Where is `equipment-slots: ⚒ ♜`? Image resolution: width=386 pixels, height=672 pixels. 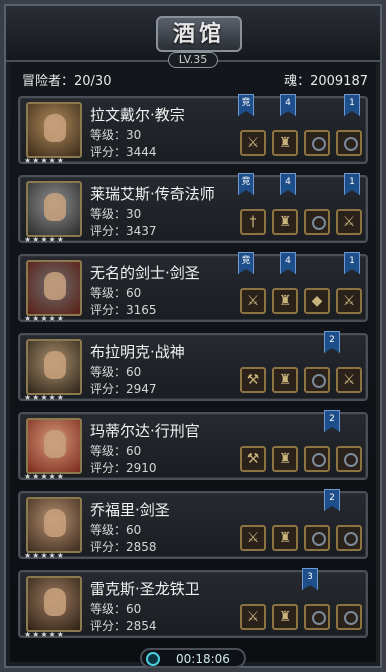 equipment-slots: ⚒ ♜ is located at coordinates (301, 459).